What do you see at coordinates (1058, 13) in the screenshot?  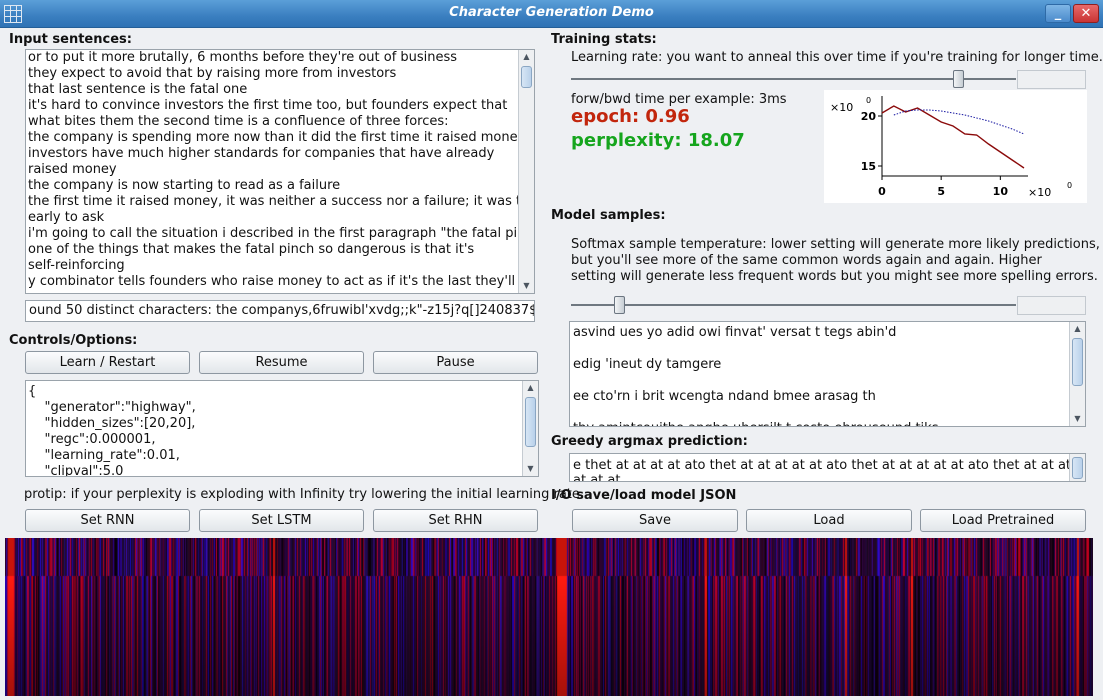 I see `minimize-button: _` at bounding box center [1058, 13].